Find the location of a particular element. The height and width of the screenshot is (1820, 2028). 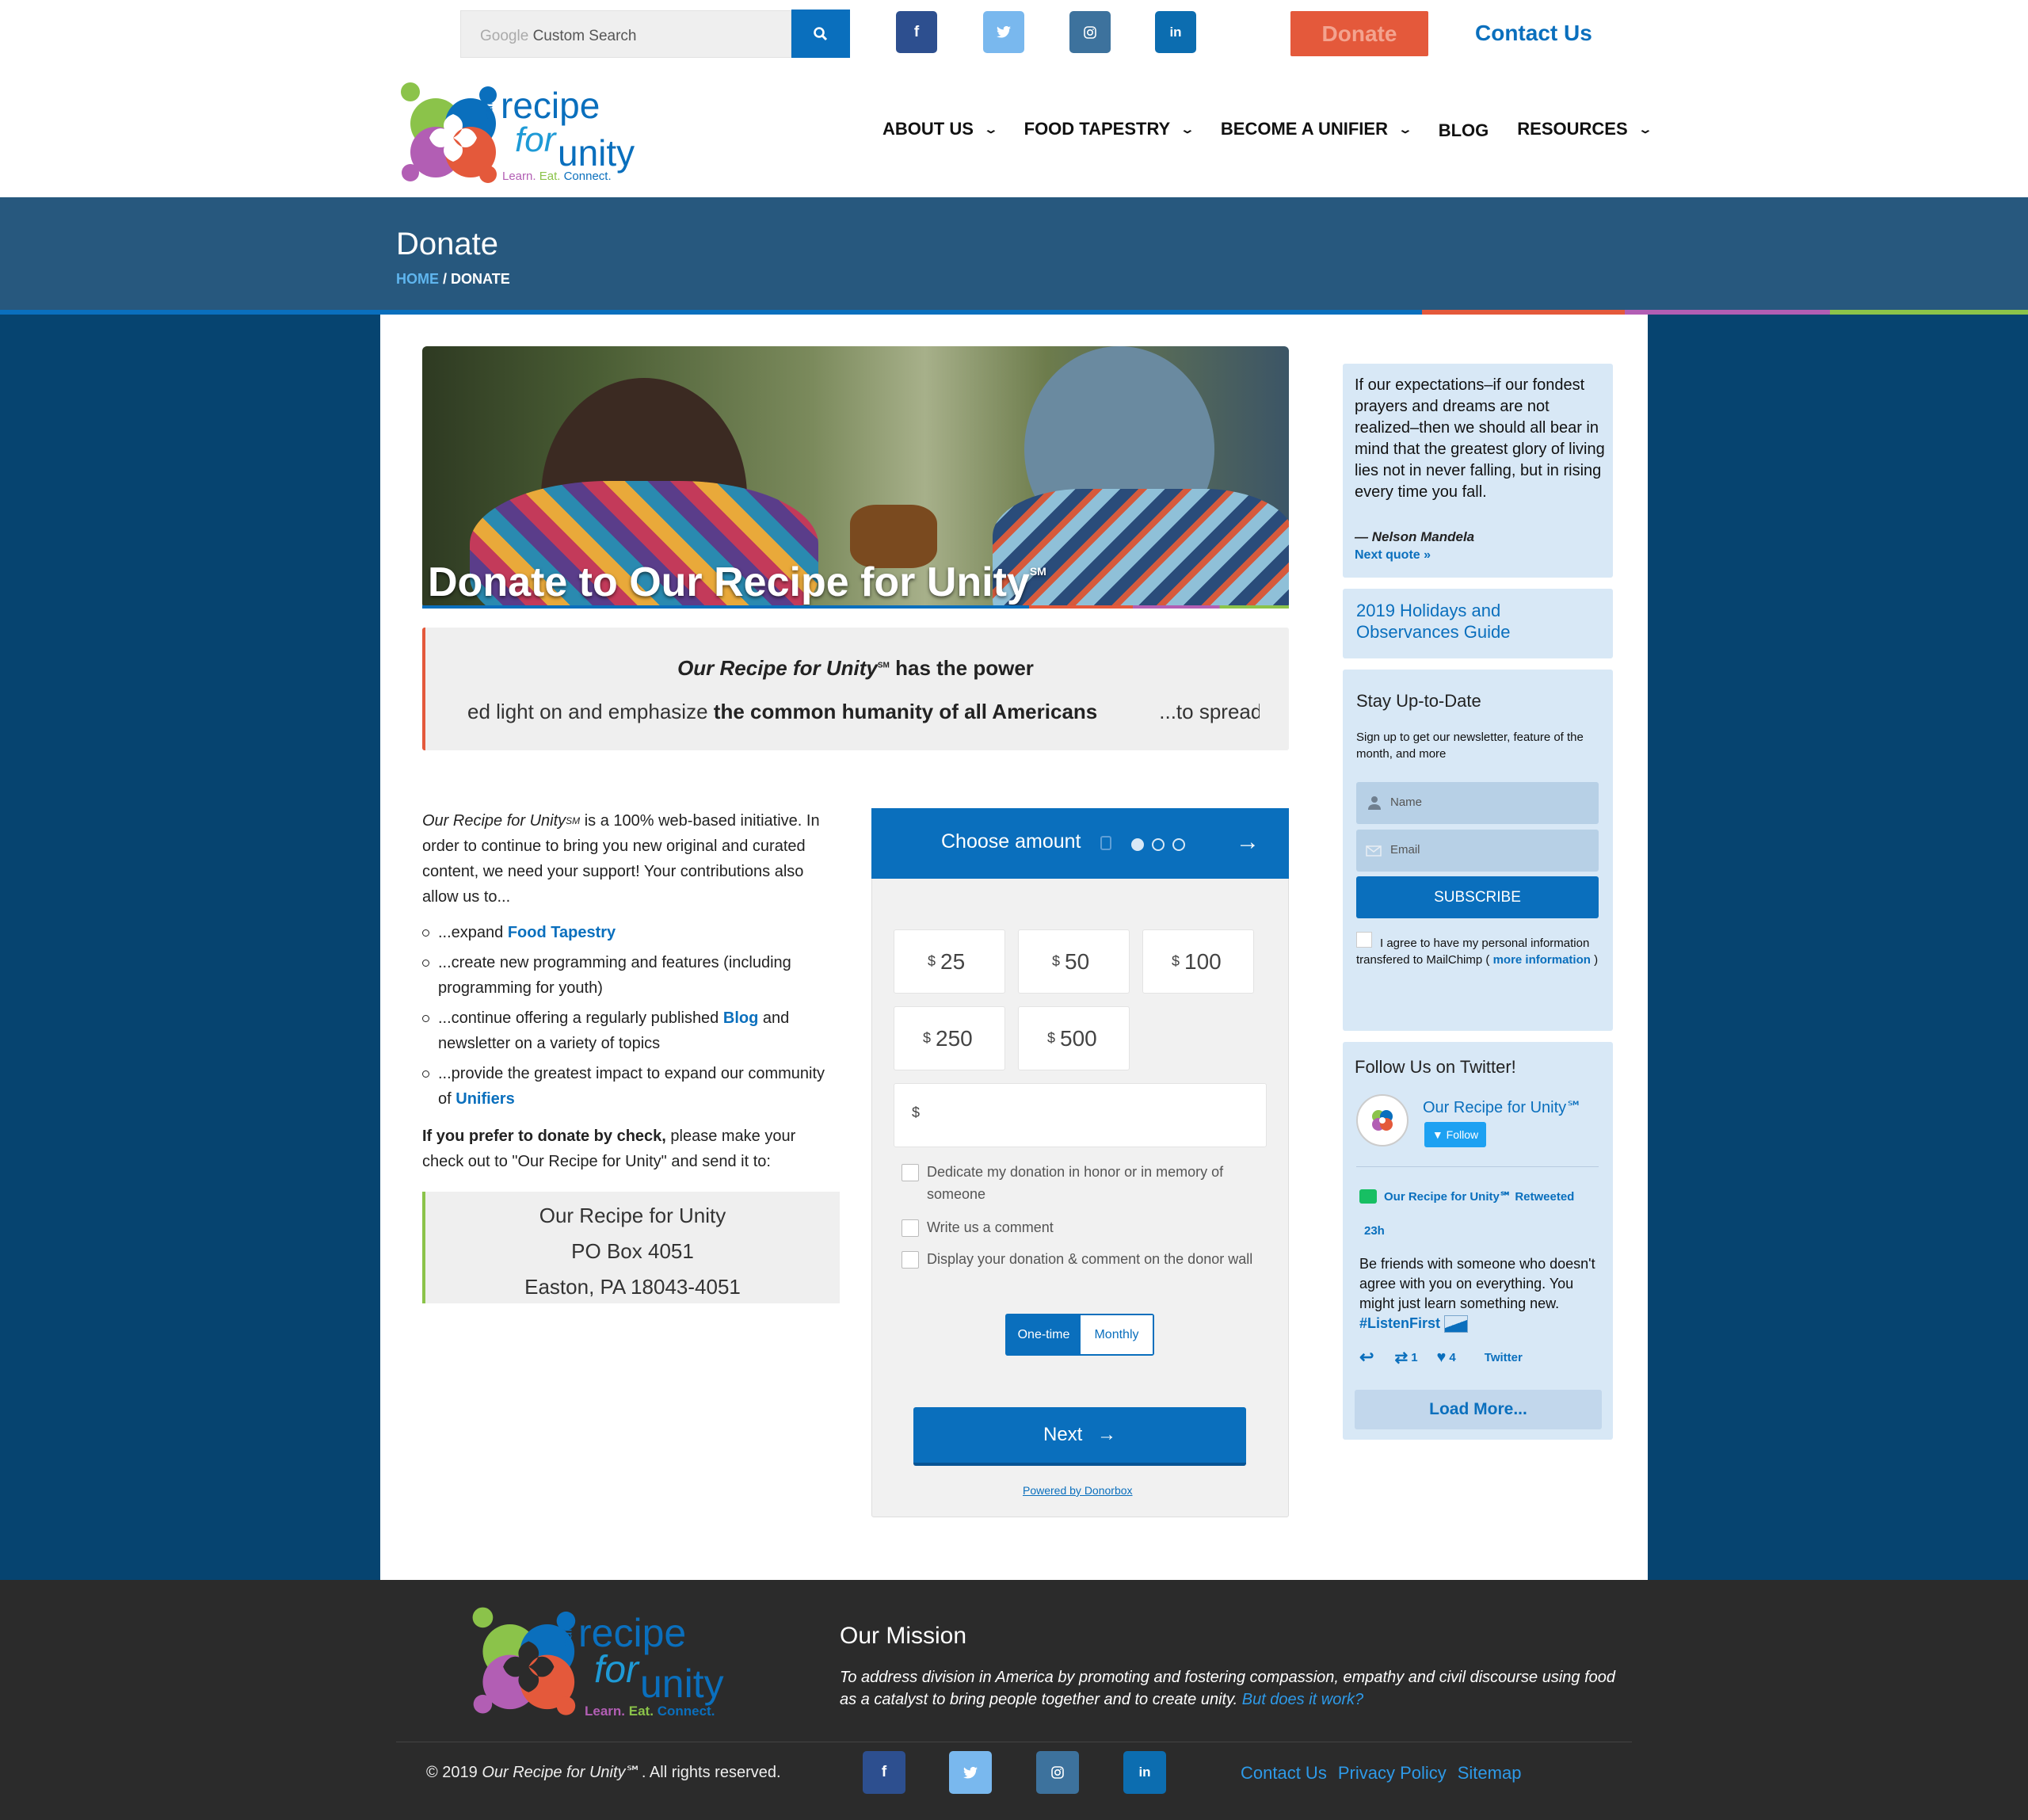

search-button is located at coordinates (821, 34).